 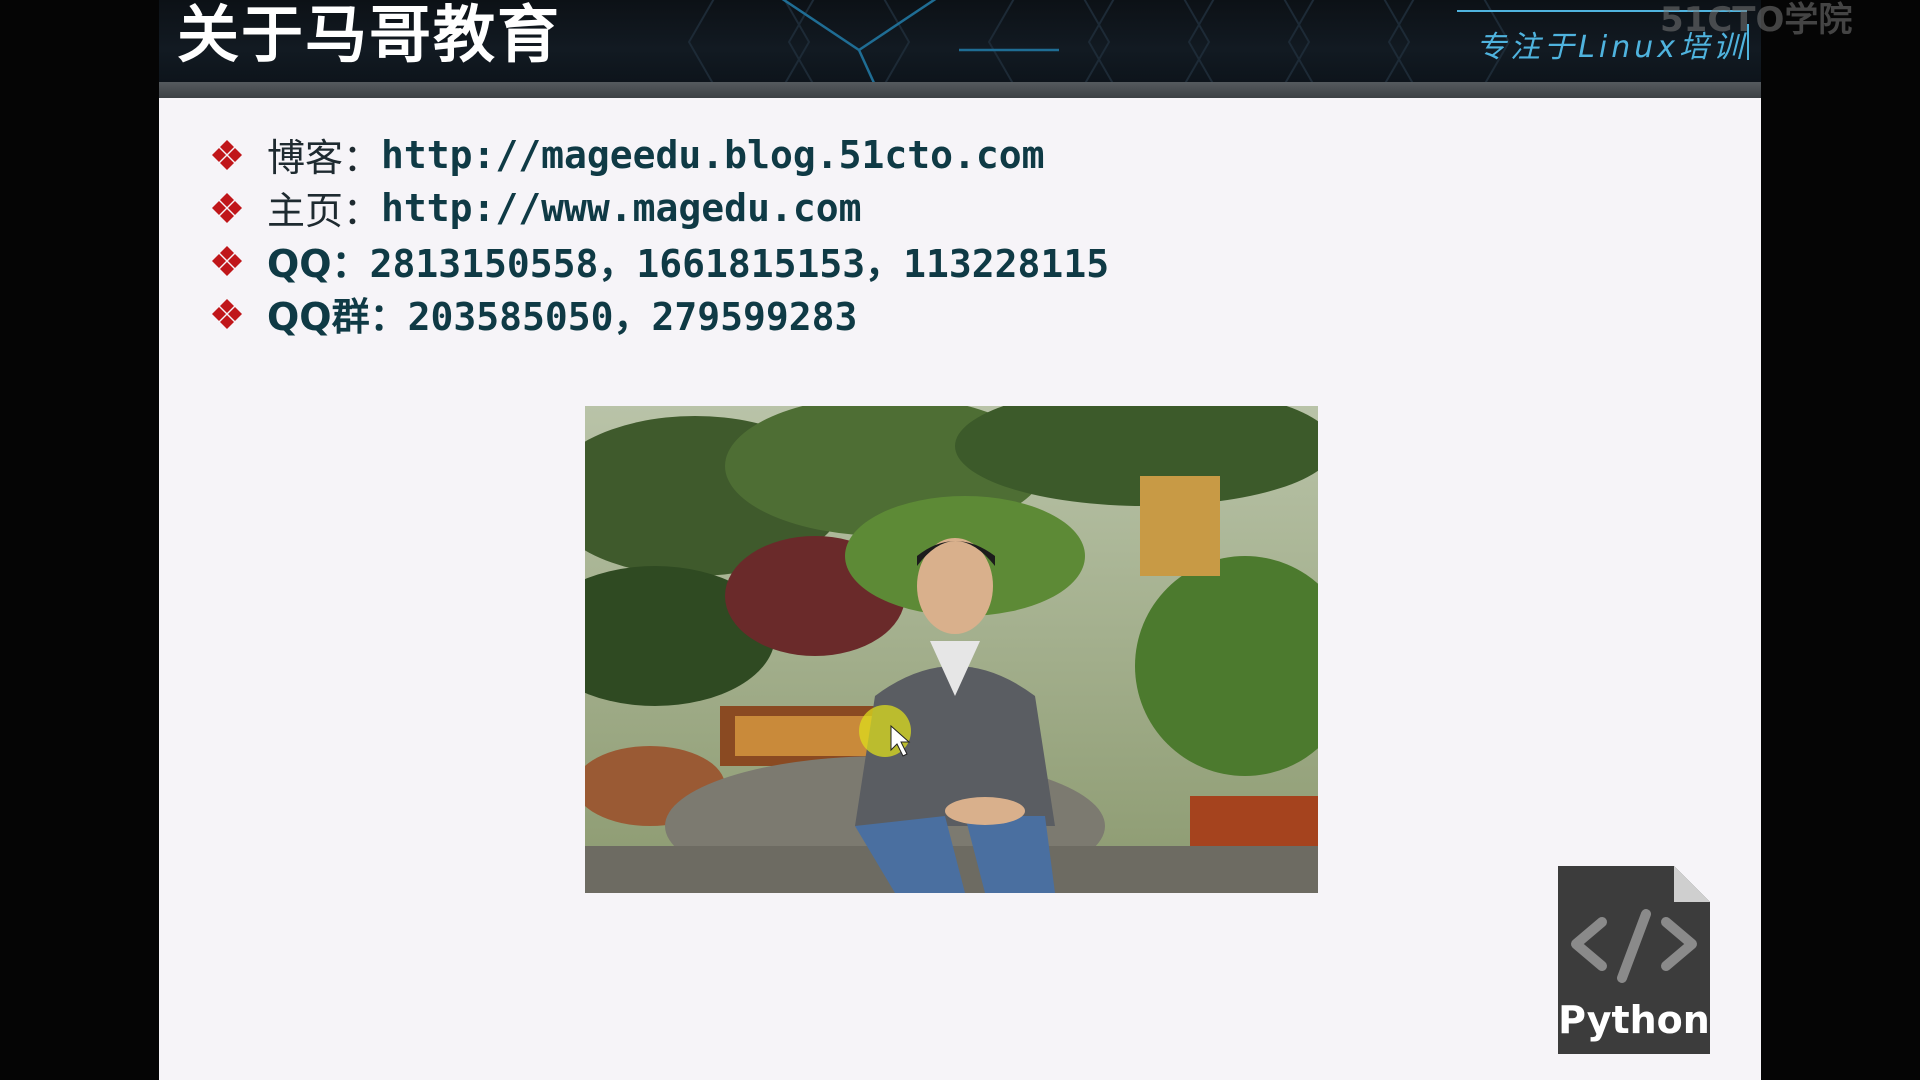 I want to click on python-label: Python, so click(x=1634, y=1020).